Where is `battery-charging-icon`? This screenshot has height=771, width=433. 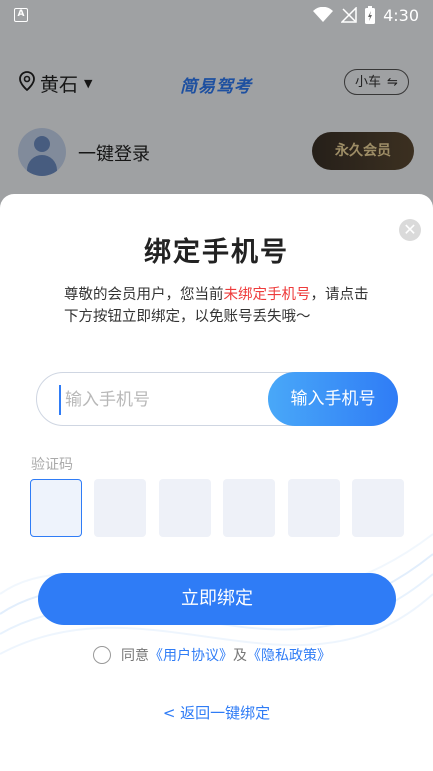
battery-charging-icon is located at coordinates (370, 15).